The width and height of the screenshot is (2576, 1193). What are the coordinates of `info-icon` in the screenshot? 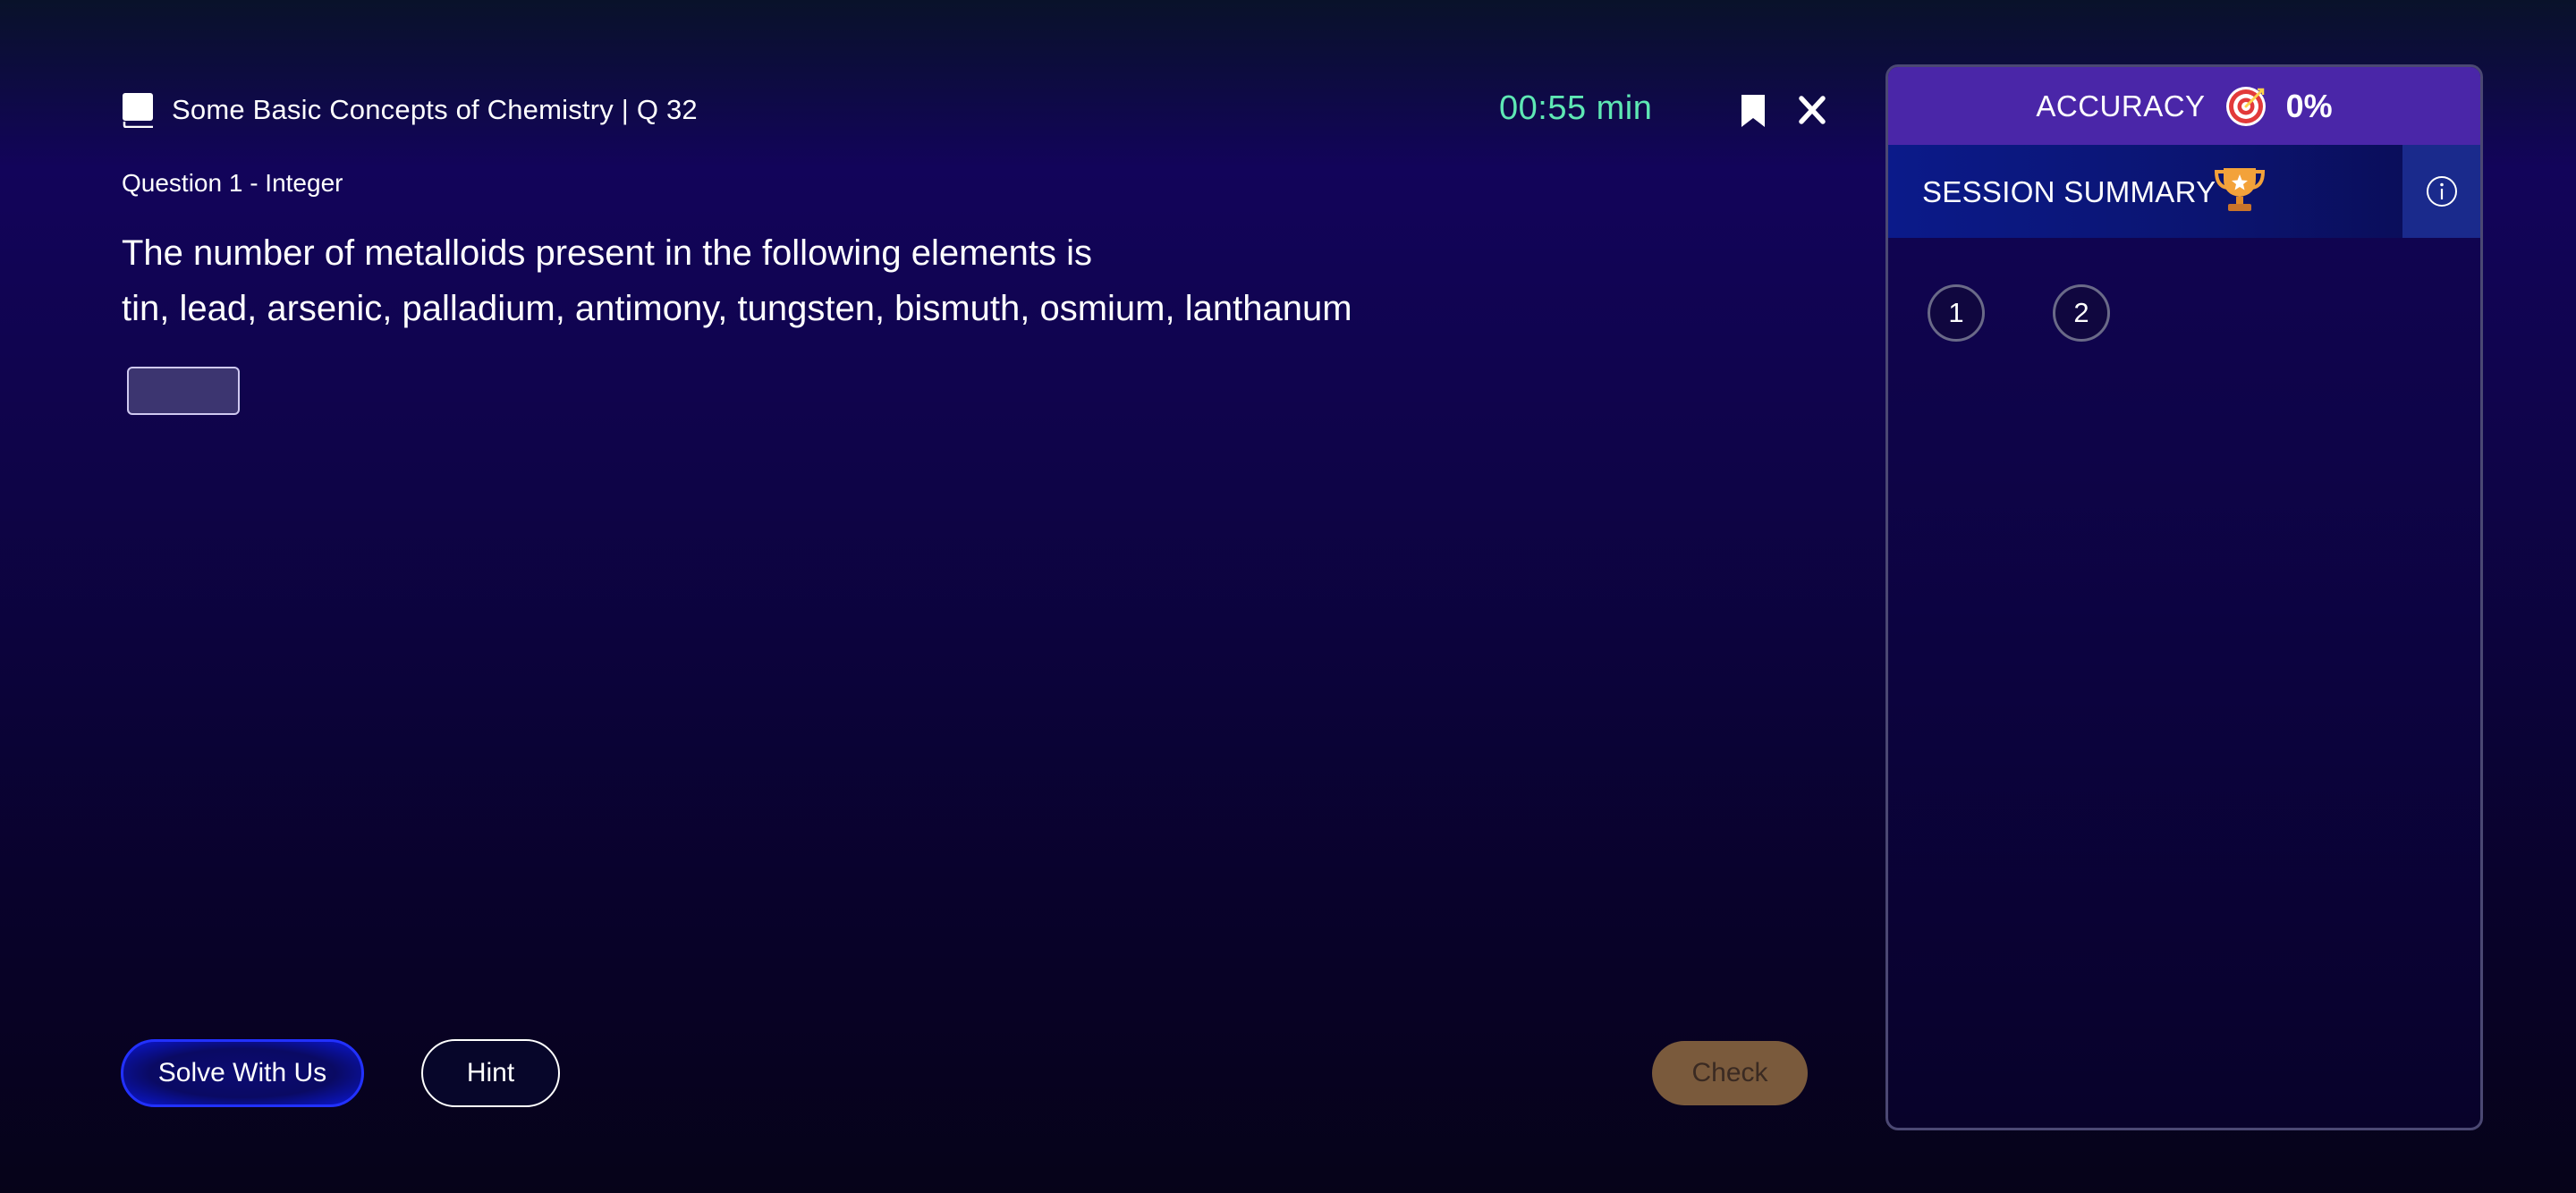 It's located at (2441, 191).